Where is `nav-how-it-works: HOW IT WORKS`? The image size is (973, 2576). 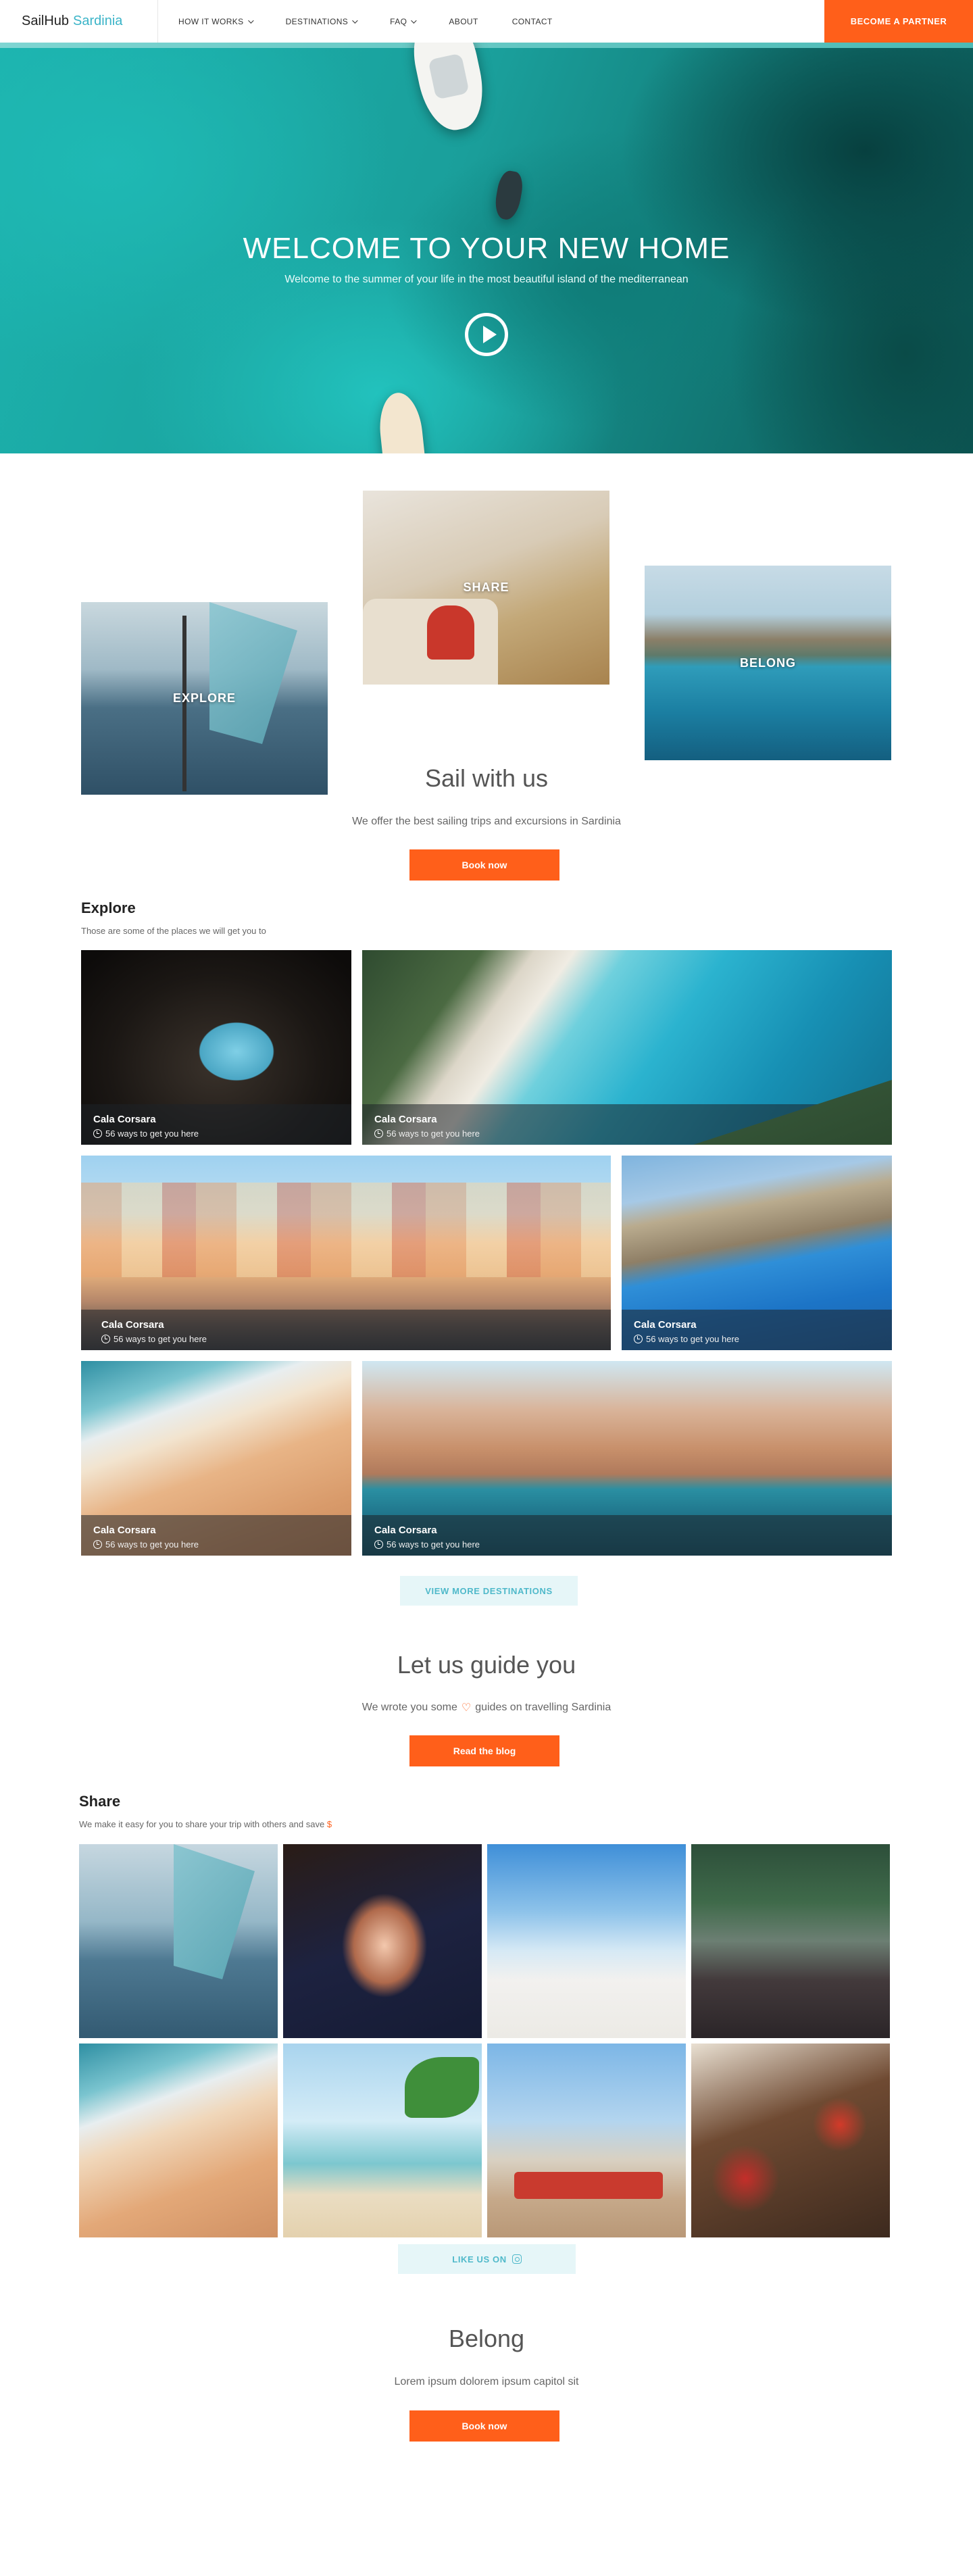
nav-how-it-works: HOW IT WORKS is located at coordinates (216, 21).